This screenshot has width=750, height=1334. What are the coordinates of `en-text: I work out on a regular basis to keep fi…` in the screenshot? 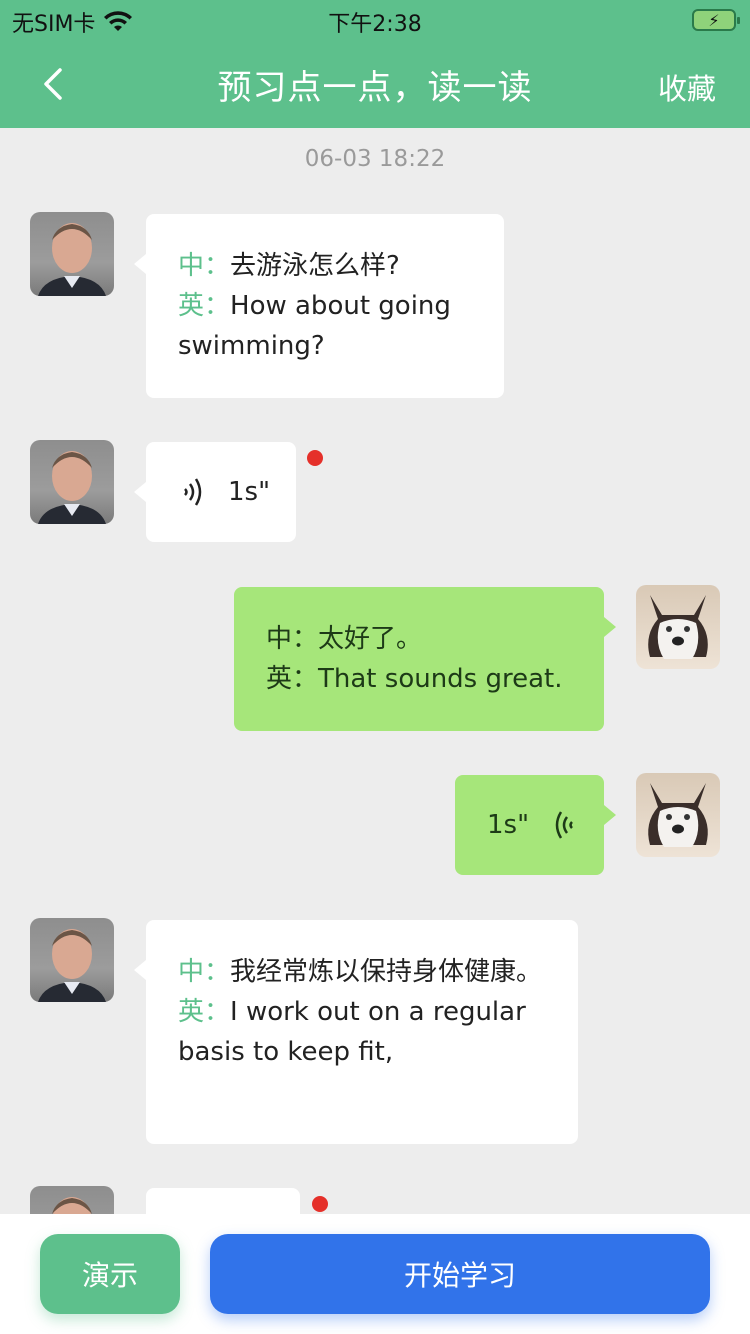 It's located at (352, 1032).